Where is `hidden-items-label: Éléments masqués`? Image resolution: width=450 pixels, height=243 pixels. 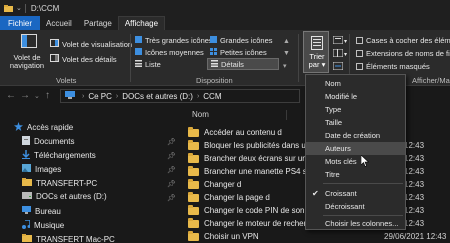
hidden-items-label: Éléments masqués is located at coordinates (398, 66).